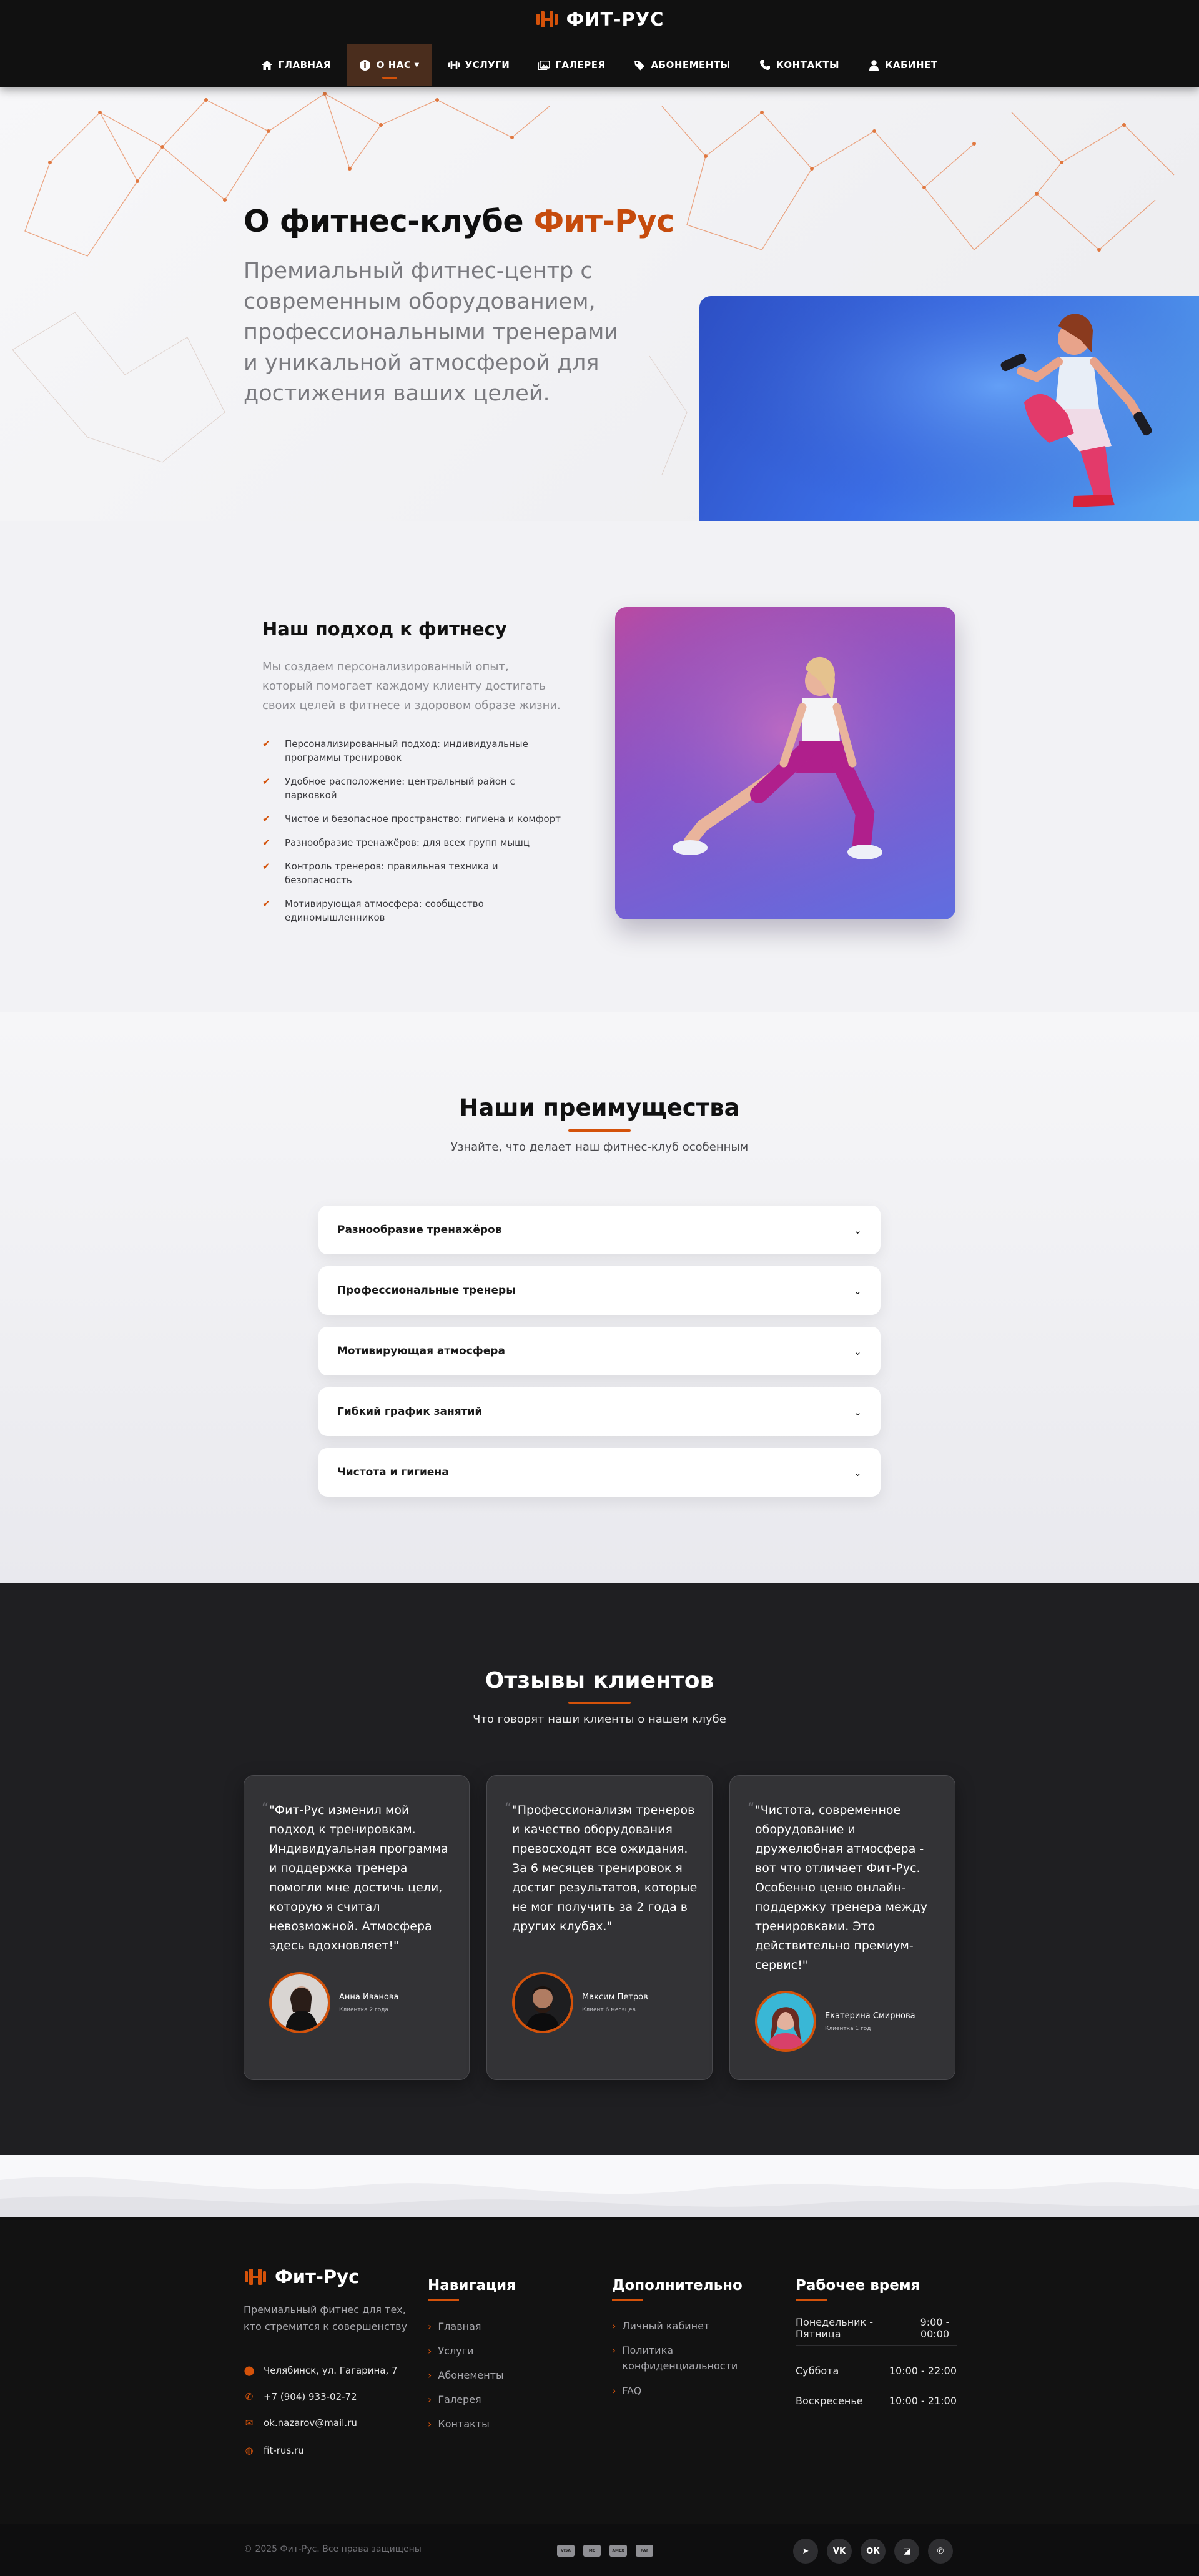  What do you see at coordinates (806, 2551) in the screenshot?
I see `telegram-icon: ➤` at bounding box center [806, 2551].